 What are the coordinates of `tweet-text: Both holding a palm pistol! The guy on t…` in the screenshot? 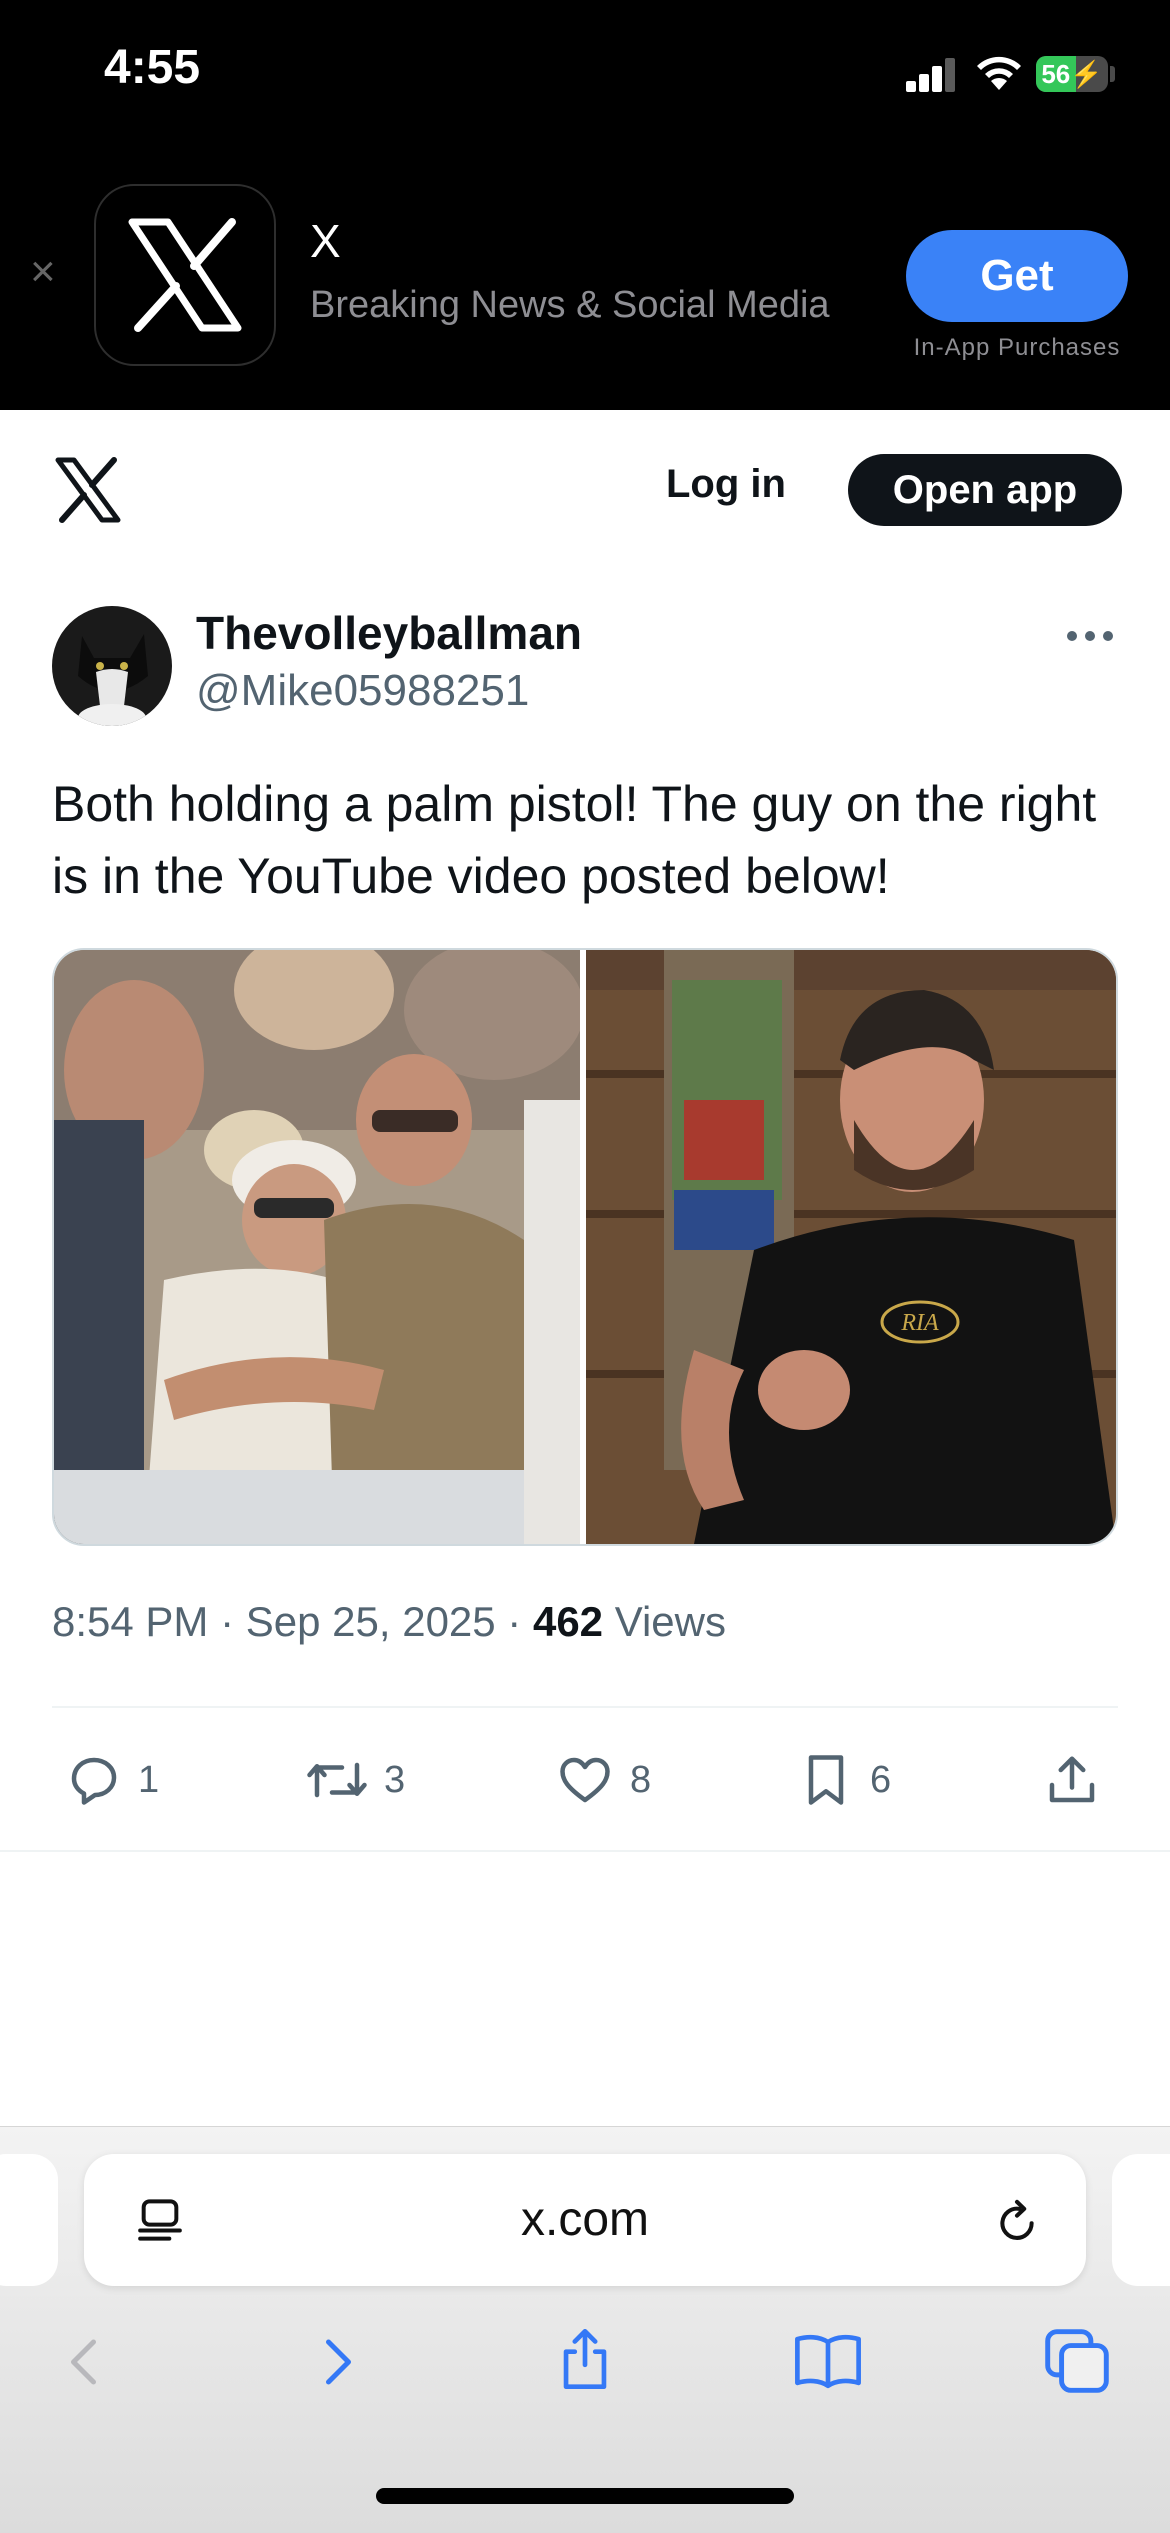 It's located at (574, 840).